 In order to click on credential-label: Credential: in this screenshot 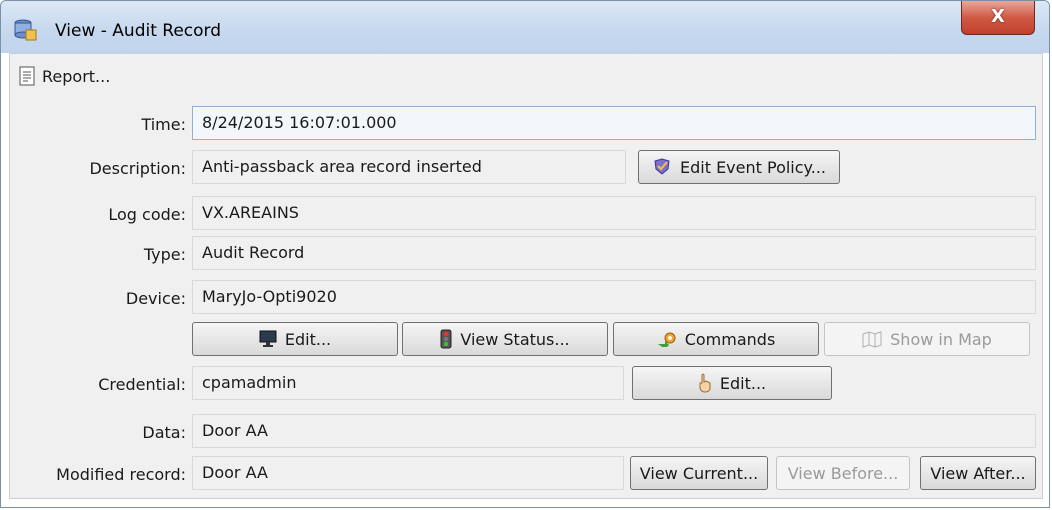, I will do `click(142, 384)`.